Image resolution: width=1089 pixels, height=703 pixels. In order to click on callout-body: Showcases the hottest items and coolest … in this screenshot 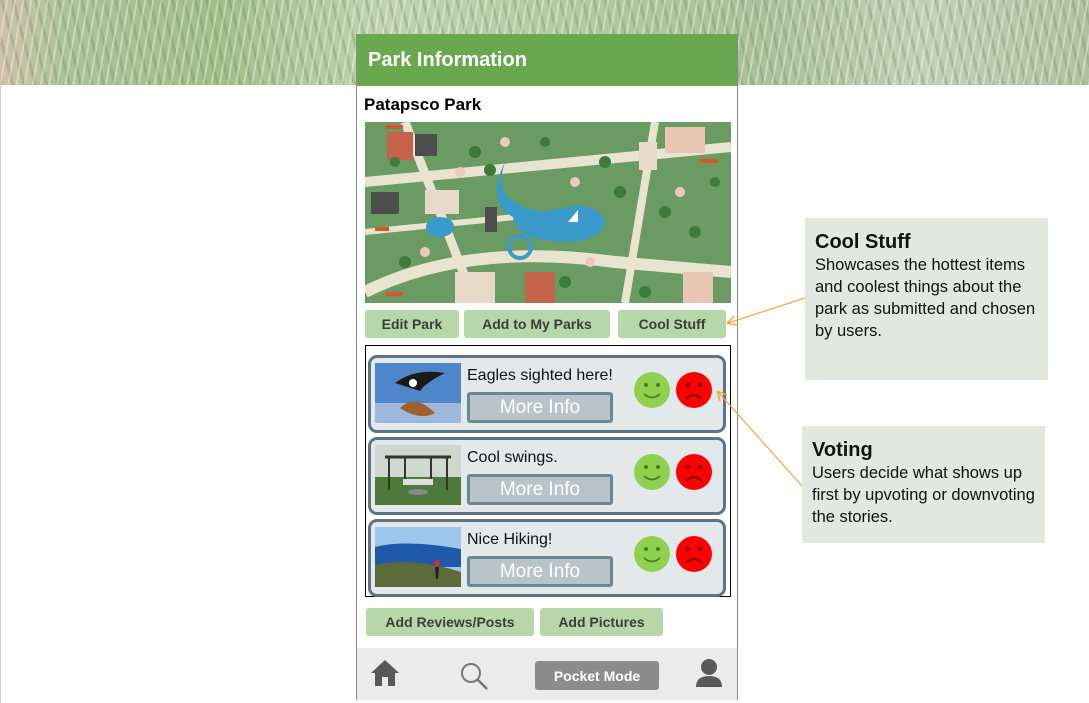, I will do `click(925, 298)`.